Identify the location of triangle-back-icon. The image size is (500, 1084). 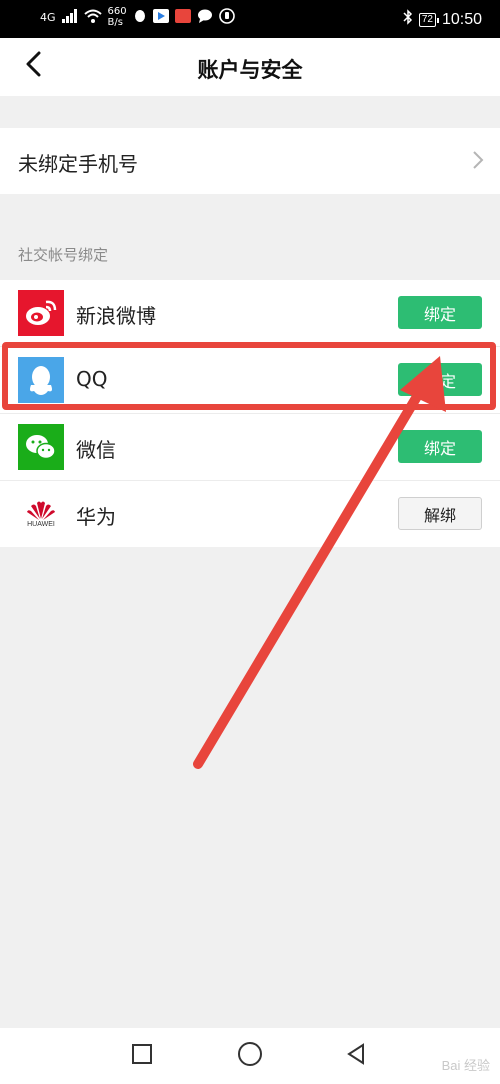
(356, 1056).